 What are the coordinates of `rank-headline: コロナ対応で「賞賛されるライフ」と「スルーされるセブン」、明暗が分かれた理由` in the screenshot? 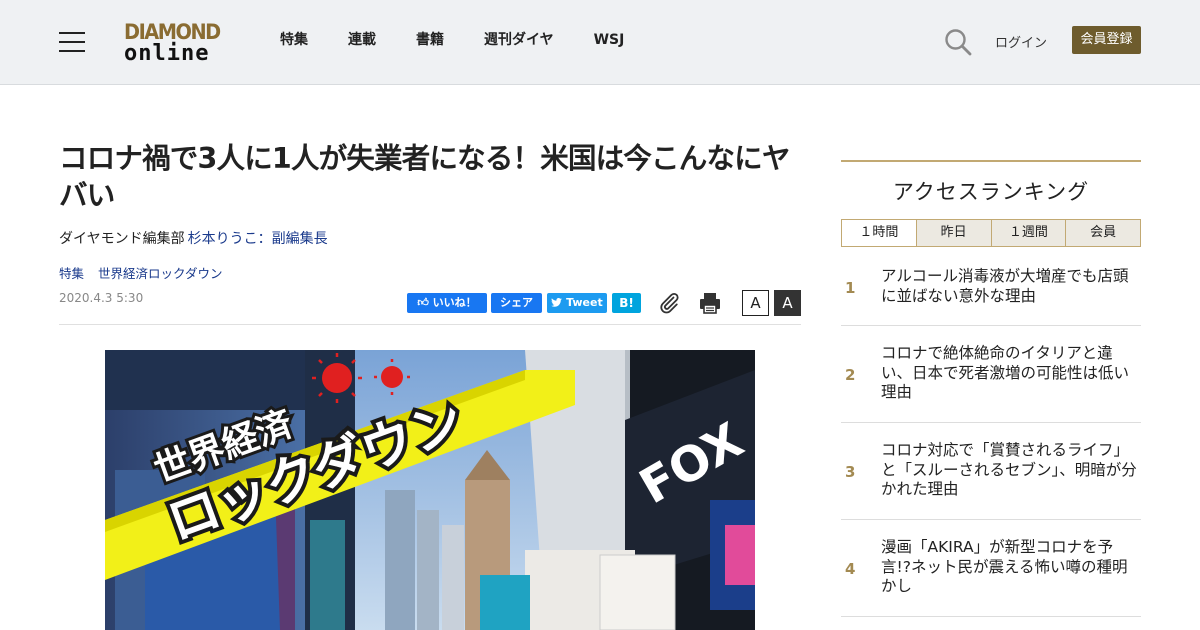 It's located at (1009, 469).